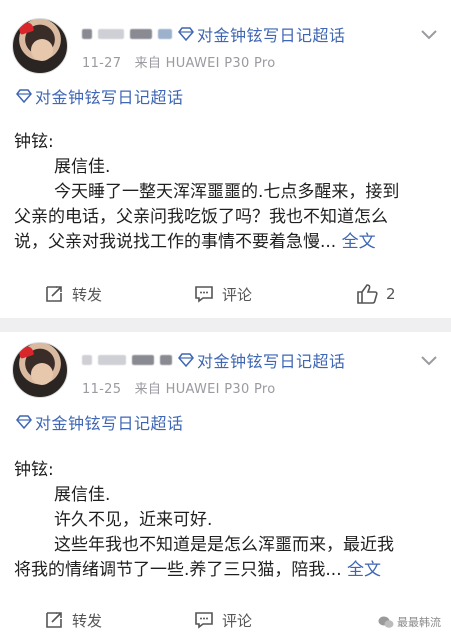 This screenshot has width=451, height=640. What do you see at coordinates (102, 389) in the screenshot?
I see `post-time: 11-25` at bounding box center [102, 389].